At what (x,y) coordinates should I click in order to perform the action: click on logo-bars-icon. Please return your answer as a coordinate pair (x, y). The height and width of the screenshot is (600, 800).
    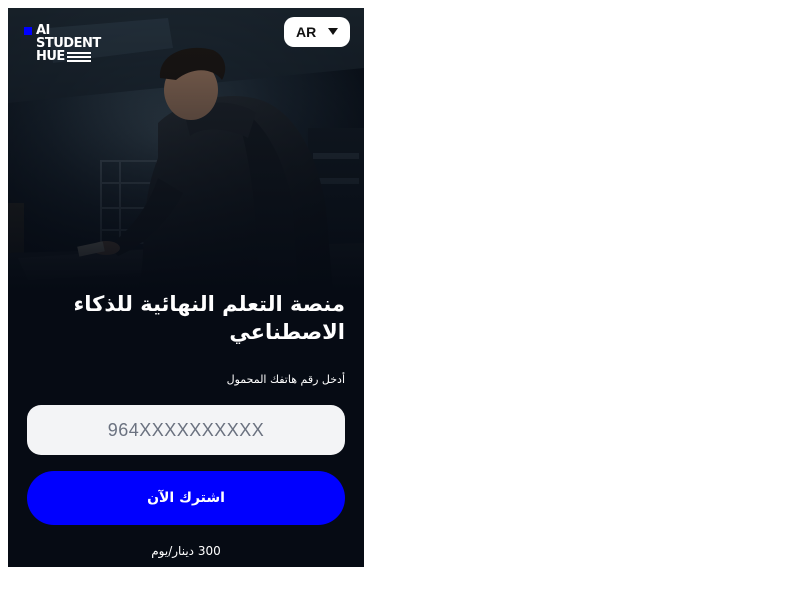
    Looking at the image, I should click on (79, 57).